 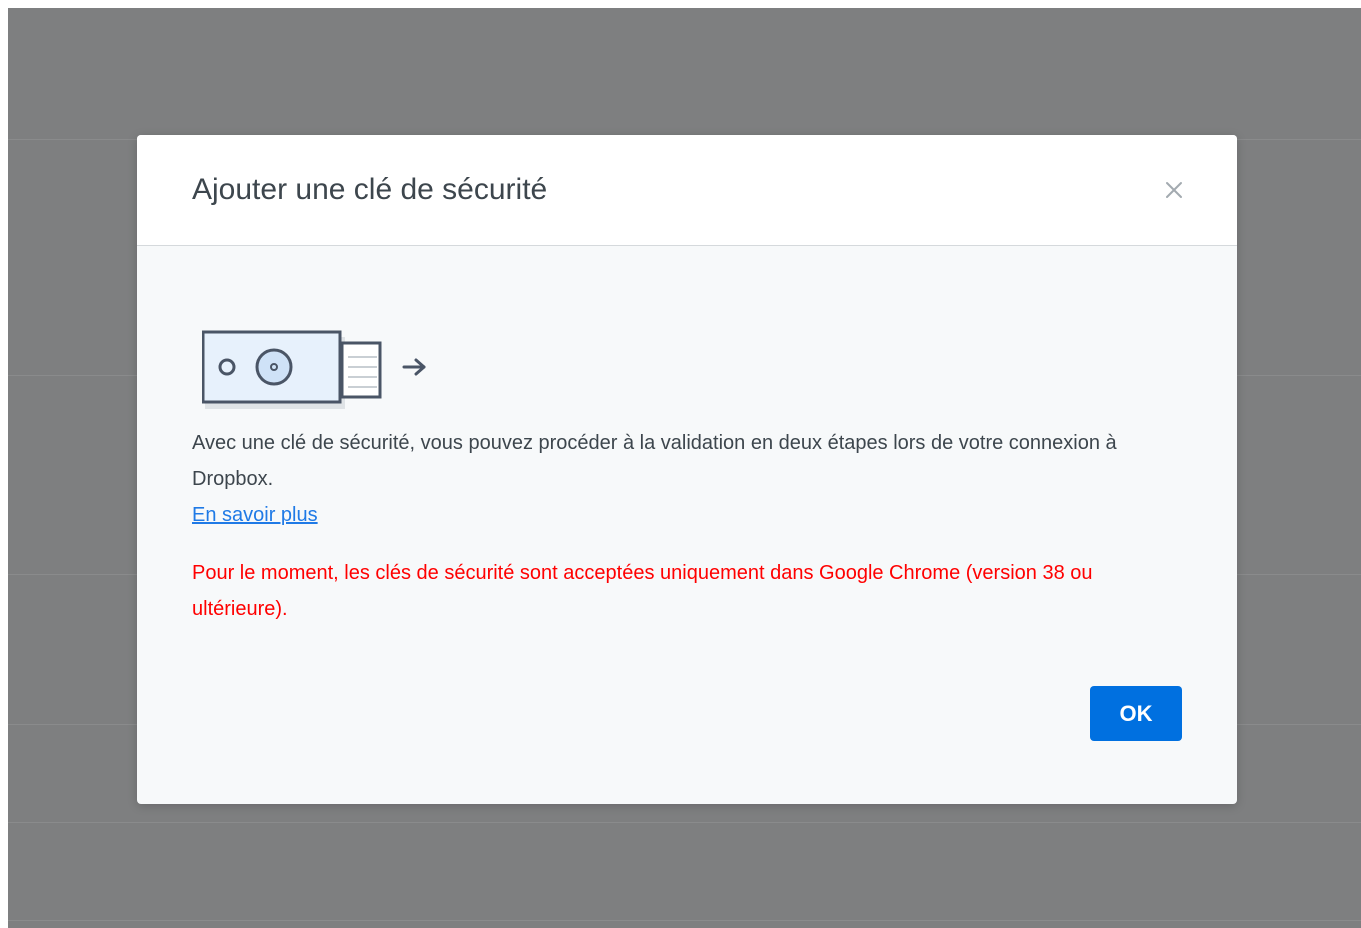 What do you see at coordinates (370, 189) in the screenshot?
I see `dialog-title: Ajouter une clé de sécurité` at bounding box center [370, 189].